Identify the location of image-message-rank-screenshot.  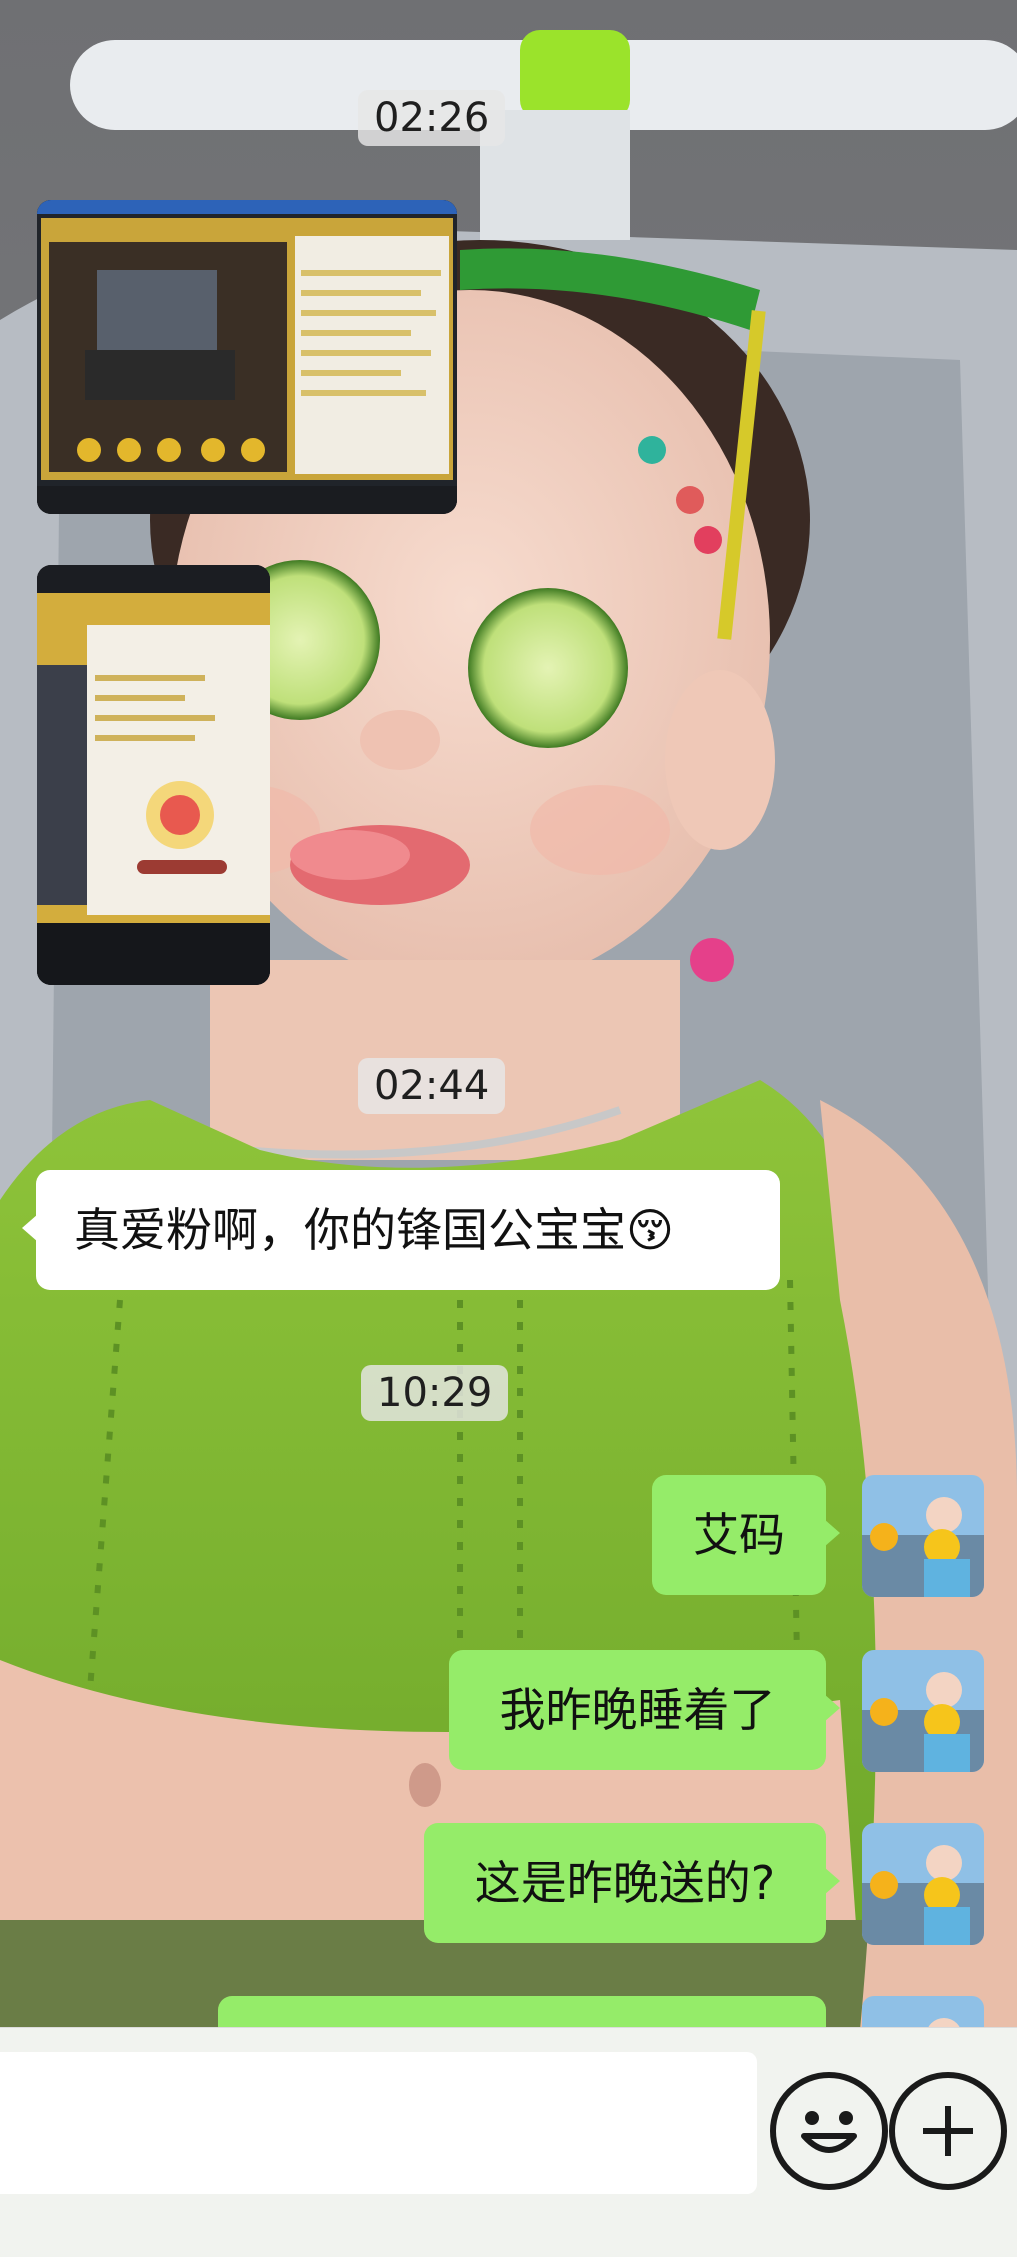
(153, 775).